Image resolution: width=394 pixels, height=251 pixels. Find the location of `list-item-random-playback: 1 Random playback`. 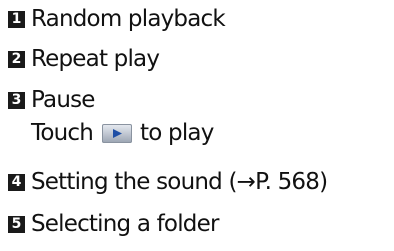

list-item-random-playback: 1 Random playback is located at coordinates (117, 19).